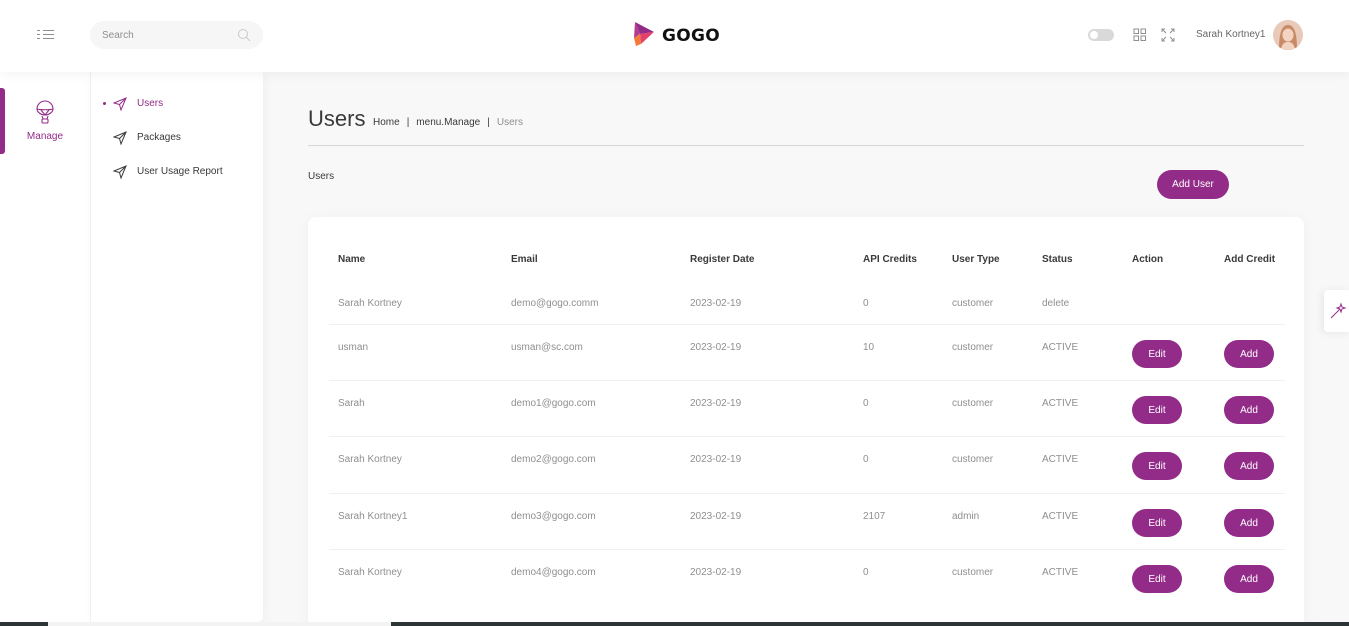 The image size is (1349, 626). What do you see at coordinates (1336, 311) in the screenshot?
I see `theme-customizer-tab` at bounding box center [1336, 311].